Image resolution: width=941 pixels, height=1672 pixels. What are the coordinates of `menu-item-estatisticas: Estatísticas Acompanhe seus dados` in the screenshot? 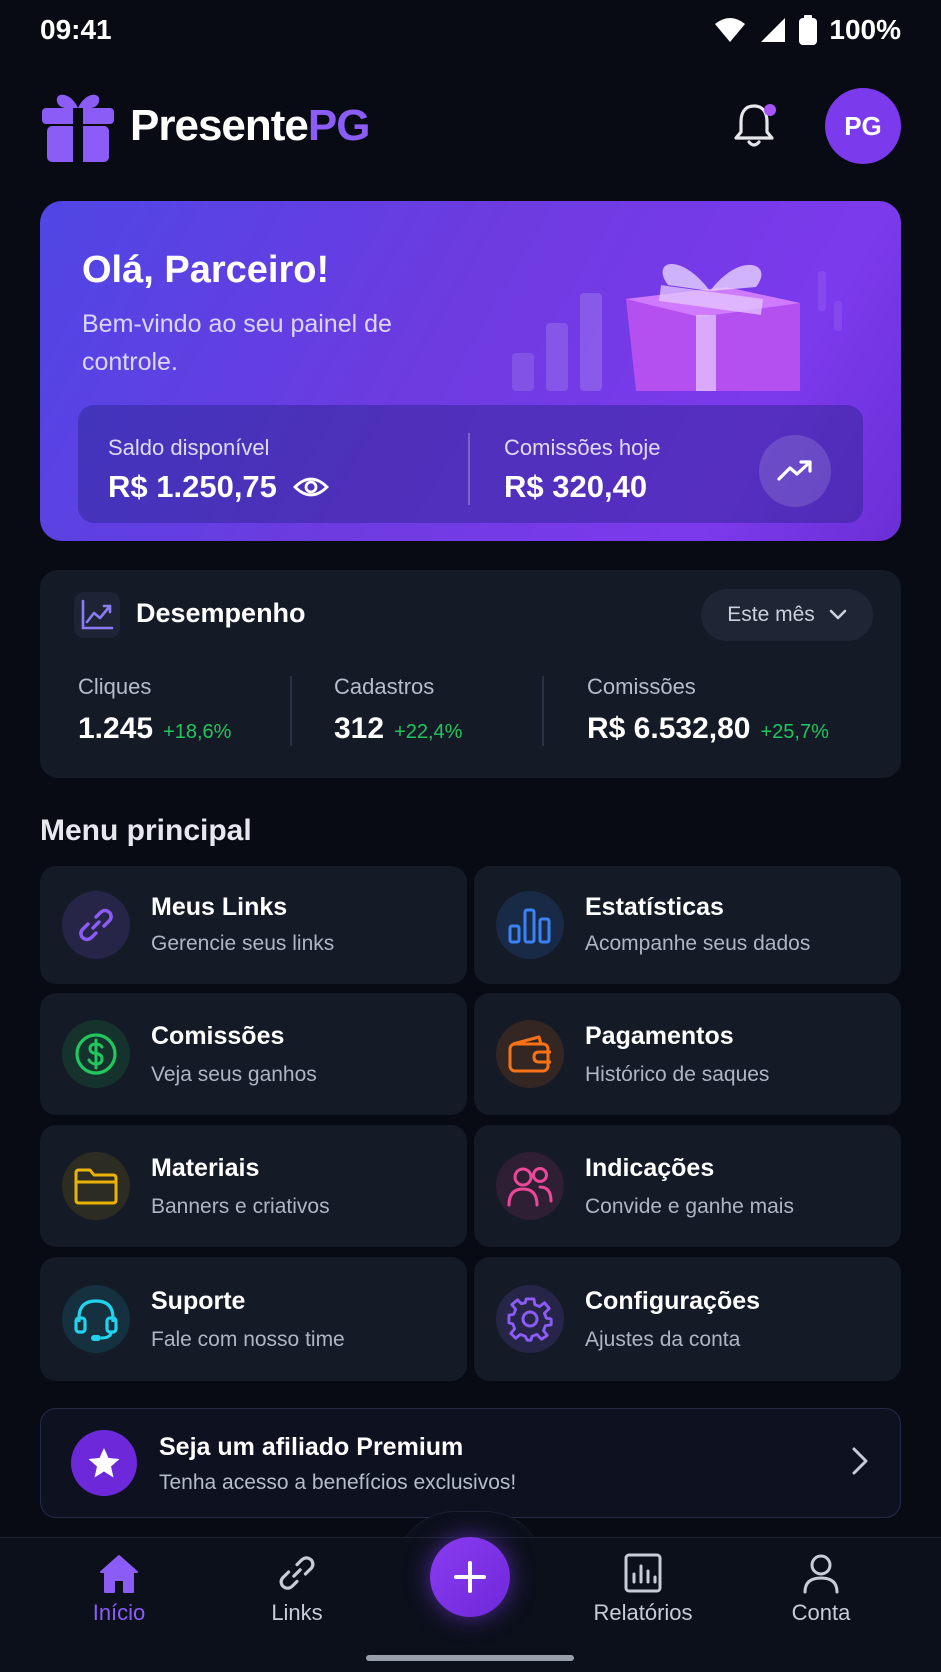 It's located at (687, 925).